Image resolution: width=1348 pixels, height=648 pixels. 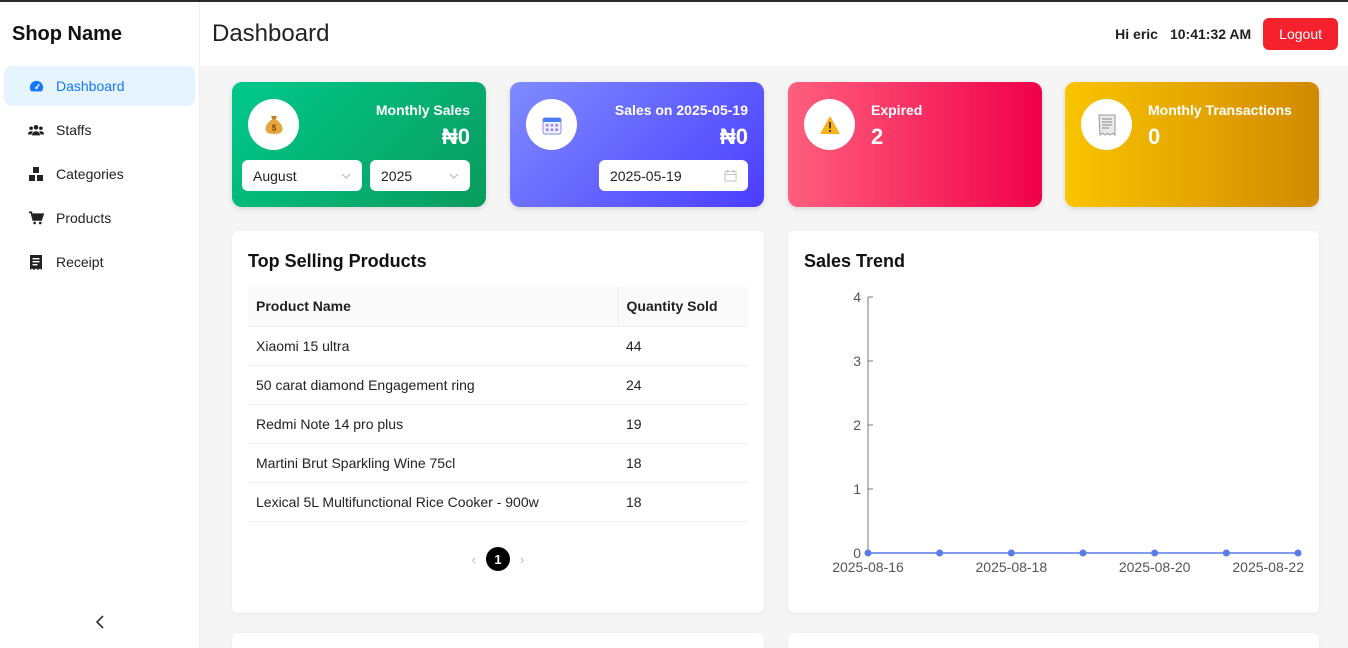 I want to click on users-icon, so click(x=36, y=130).